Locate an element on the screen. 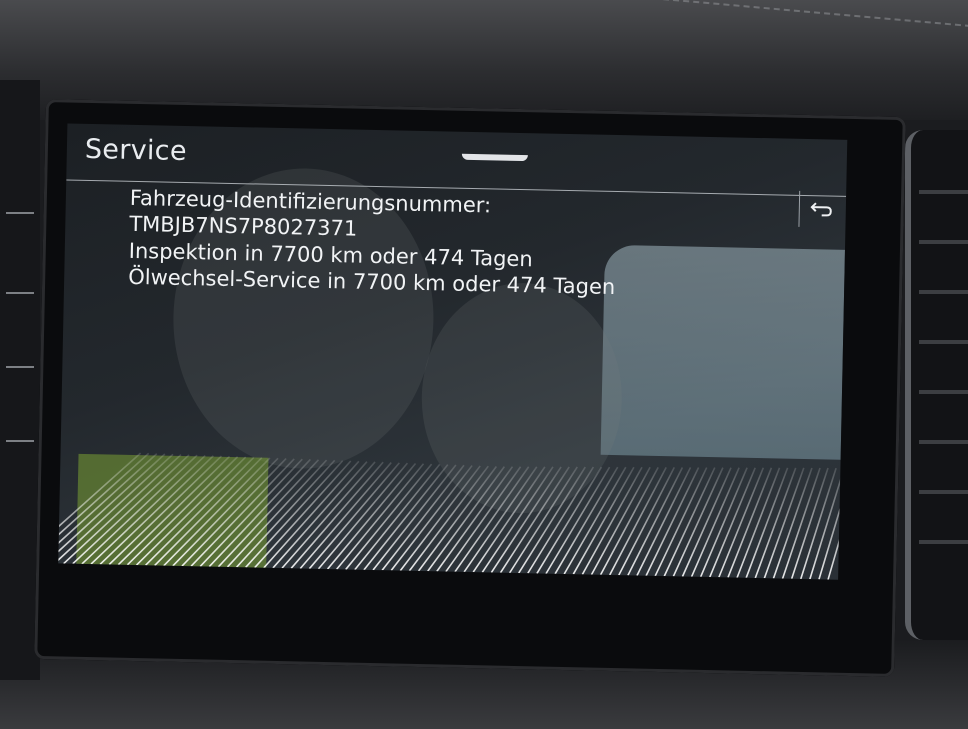 Image resolution: width=968 pixels, height=729 pixels. left-trim is located at coordinates (20, 380).